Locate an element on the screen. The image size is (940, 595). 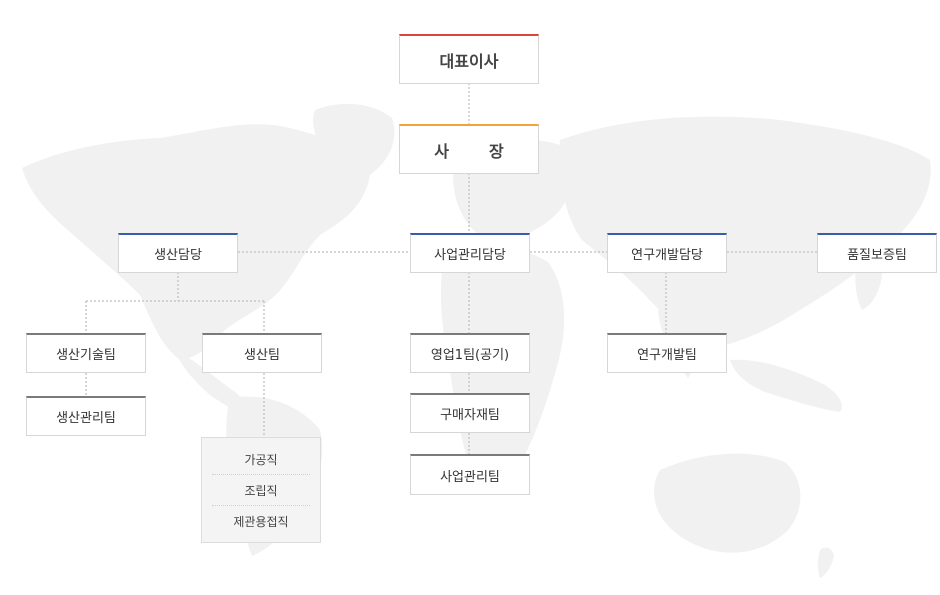
list-item: 조립직 is located at coordinates (261, 490).